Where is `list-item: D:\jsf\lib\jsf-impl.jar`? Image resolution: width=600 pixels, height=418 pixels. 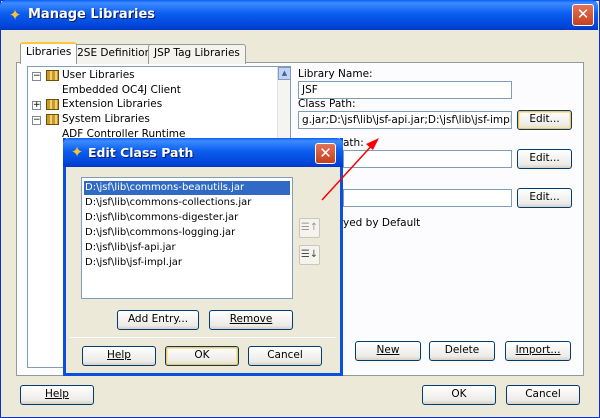
list-item: D:\jsf\lib\jsf-impl.jar is located at coordinates (133, 263).